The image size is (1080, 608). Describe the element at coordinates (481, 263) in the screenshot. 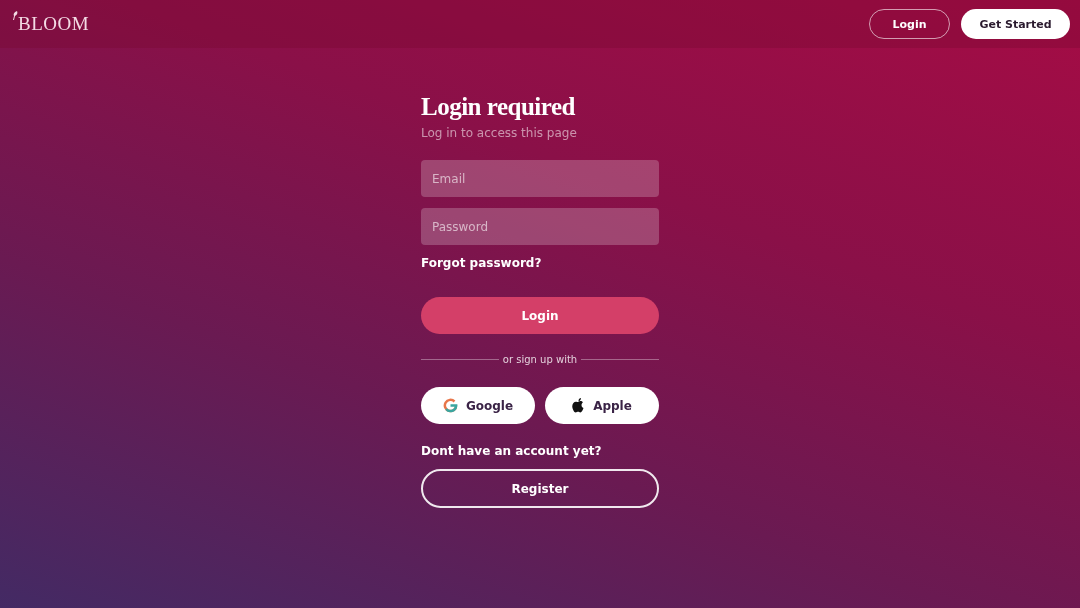

I see `forgot-password-link: Forgot password?` at that location.